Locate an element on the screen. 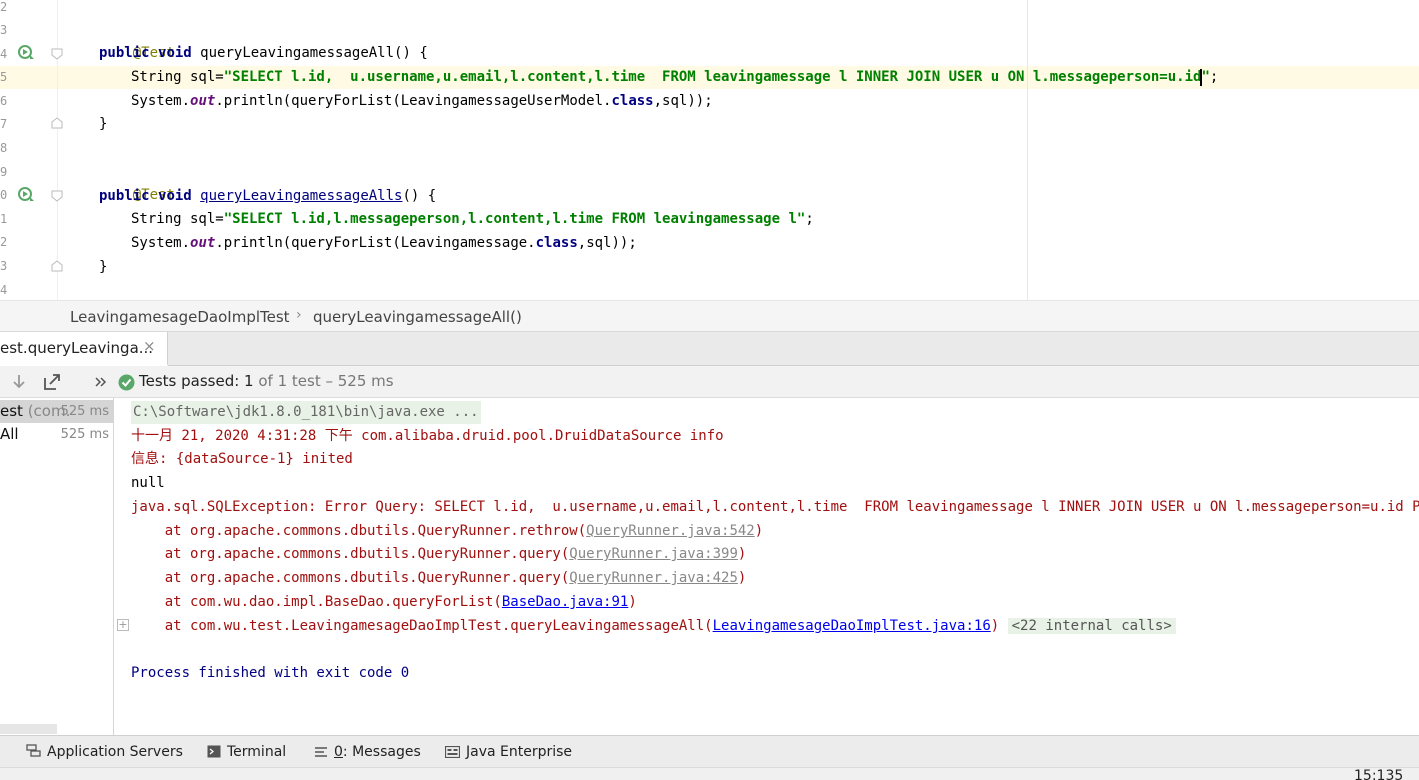 Image resolution: width=1419 pixels, height=780 pixels. application-servers-button: Application Servers is located at coordinates (104, 752).